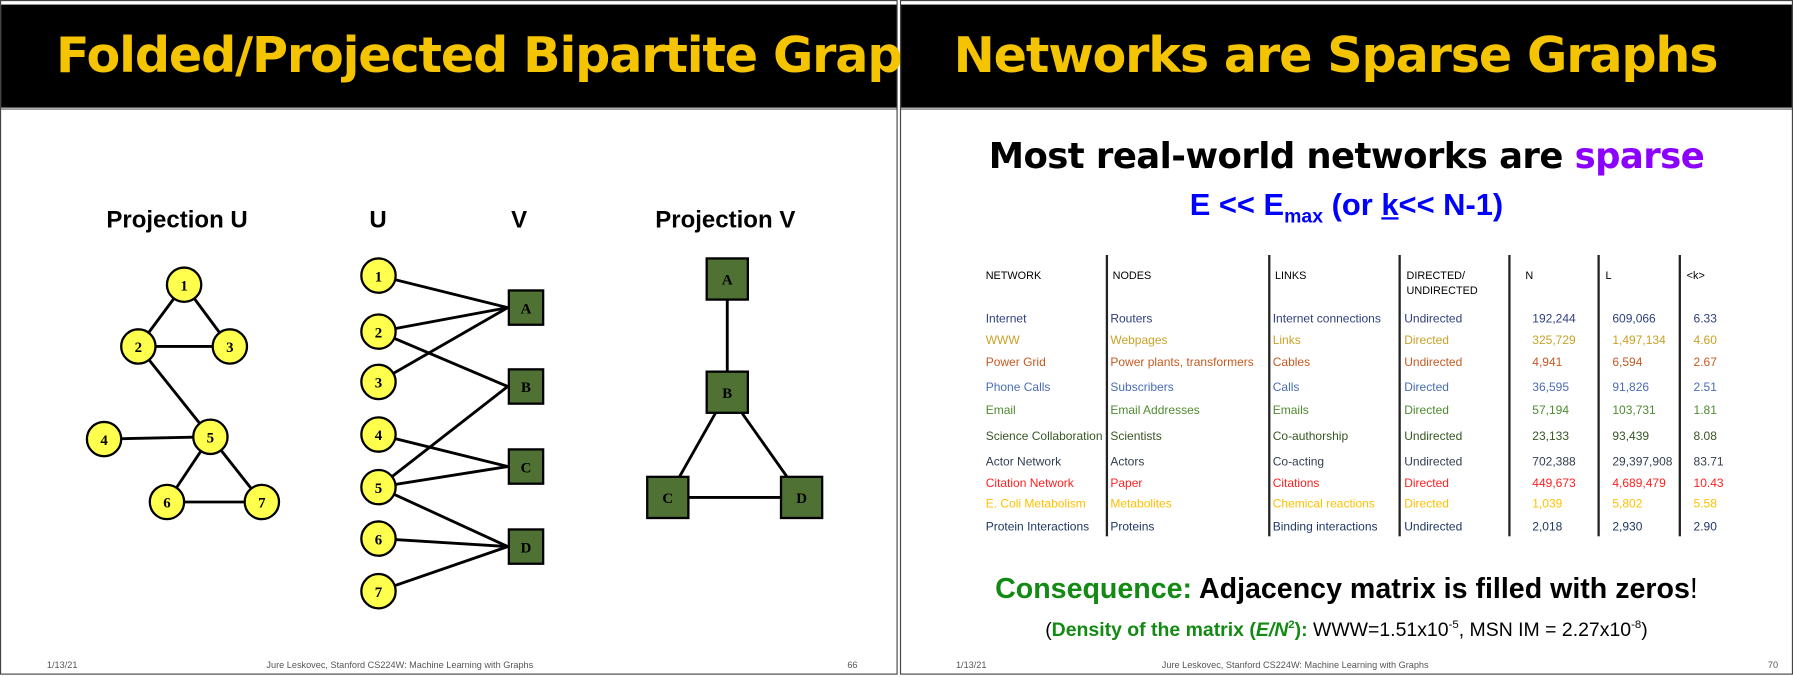 The width and height of the screenshot is (1793, 677). I want to click on table-cell: Internet connections, so click(1326, 319).